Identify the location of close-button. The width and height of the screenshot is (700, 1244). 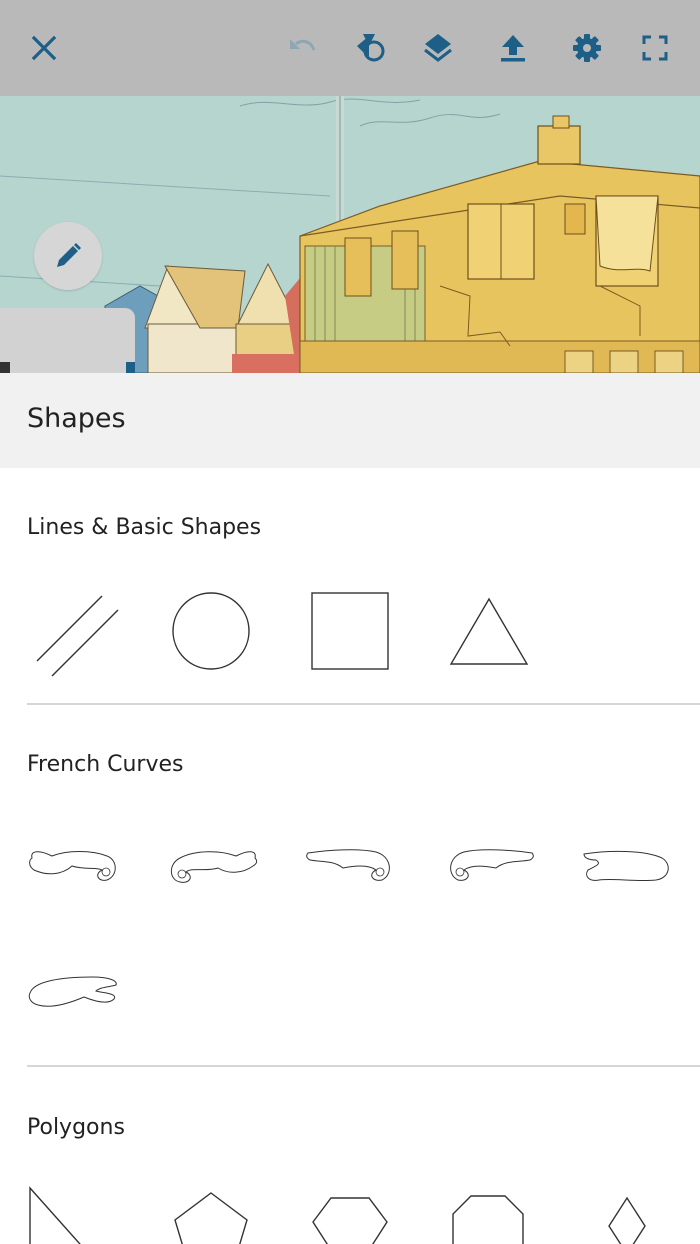
(44, 48).